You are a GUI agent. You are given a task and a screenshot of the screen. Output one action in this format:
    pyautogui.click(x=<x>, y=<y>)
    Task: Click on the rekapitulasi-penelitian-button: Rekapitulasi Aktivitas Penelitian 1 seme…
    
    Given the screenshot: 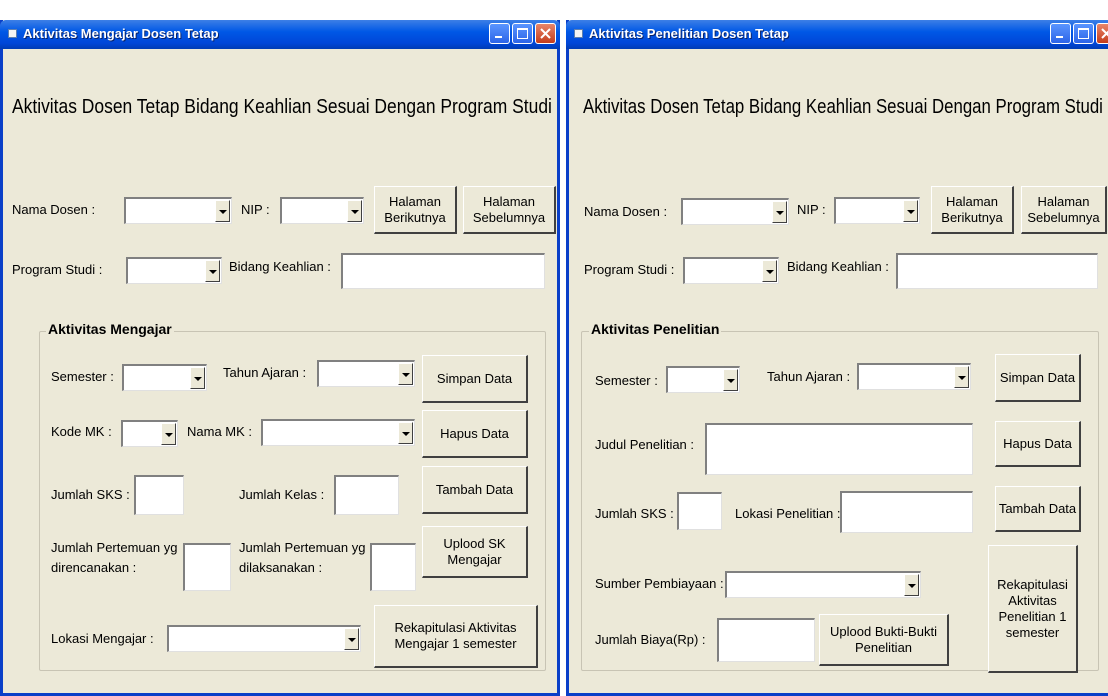 What is the action you would take?
    pyautogui.click(x=1033, y=609)
    